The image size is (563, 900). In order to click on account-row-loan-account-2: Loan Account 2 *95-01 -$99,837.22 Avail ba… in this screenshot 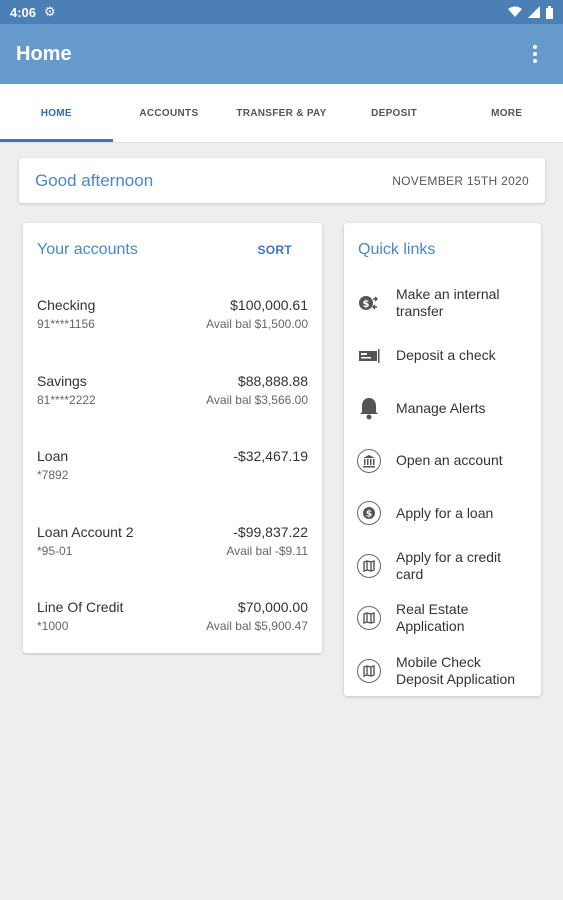, I will do `click(172, 542)`.